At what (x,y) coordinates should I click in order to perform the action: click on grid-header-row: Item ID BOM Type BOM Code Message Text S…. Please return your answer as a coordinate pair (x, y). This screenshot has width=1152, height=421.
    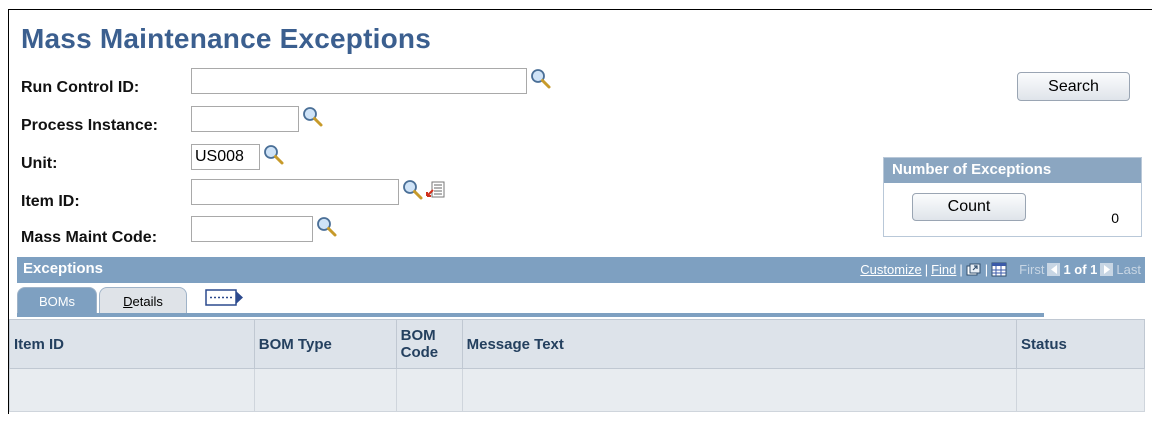
    Looking at the image, I should click on (577, 344).